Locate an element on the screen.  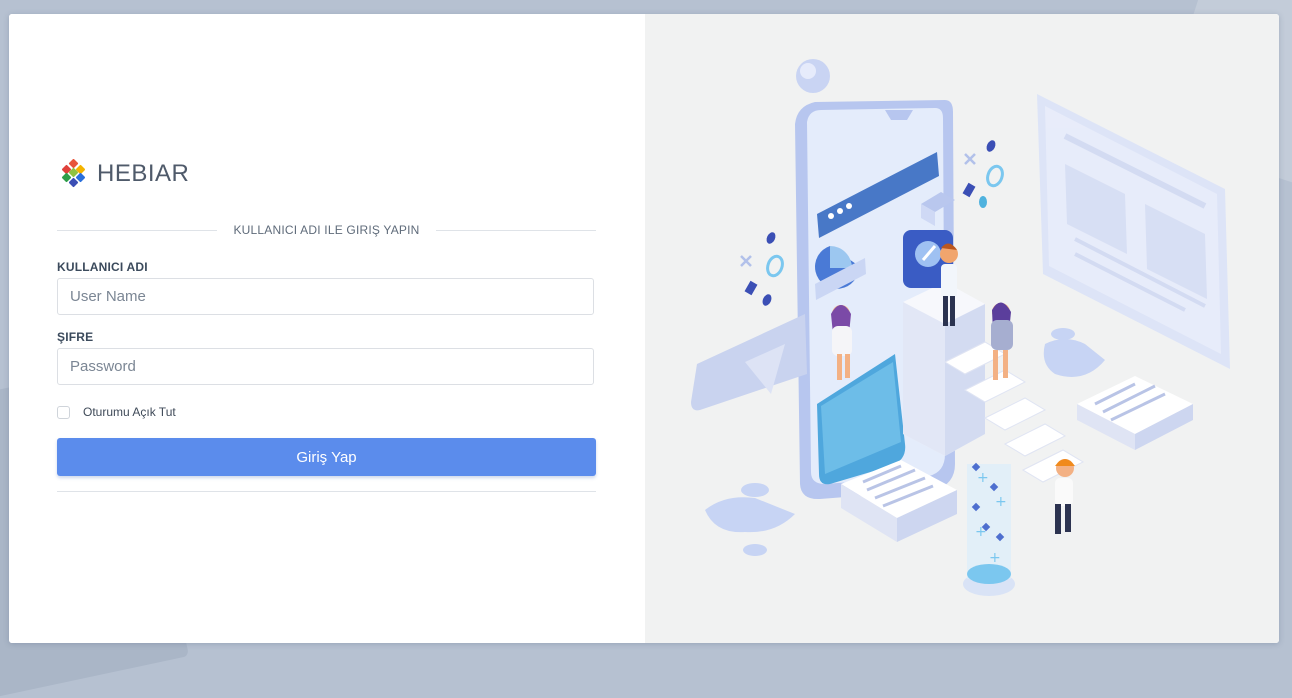
login-button: Giriş Yap is located at coordinates (326, 457).